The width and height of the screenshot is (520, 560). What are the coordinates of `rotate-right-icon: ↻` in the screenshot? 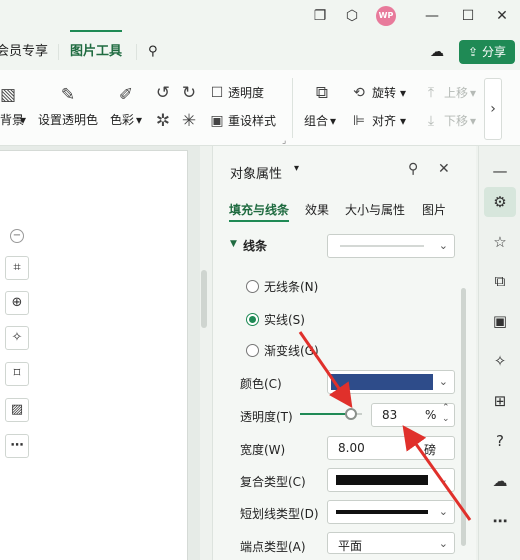 It's located at (189, 93).